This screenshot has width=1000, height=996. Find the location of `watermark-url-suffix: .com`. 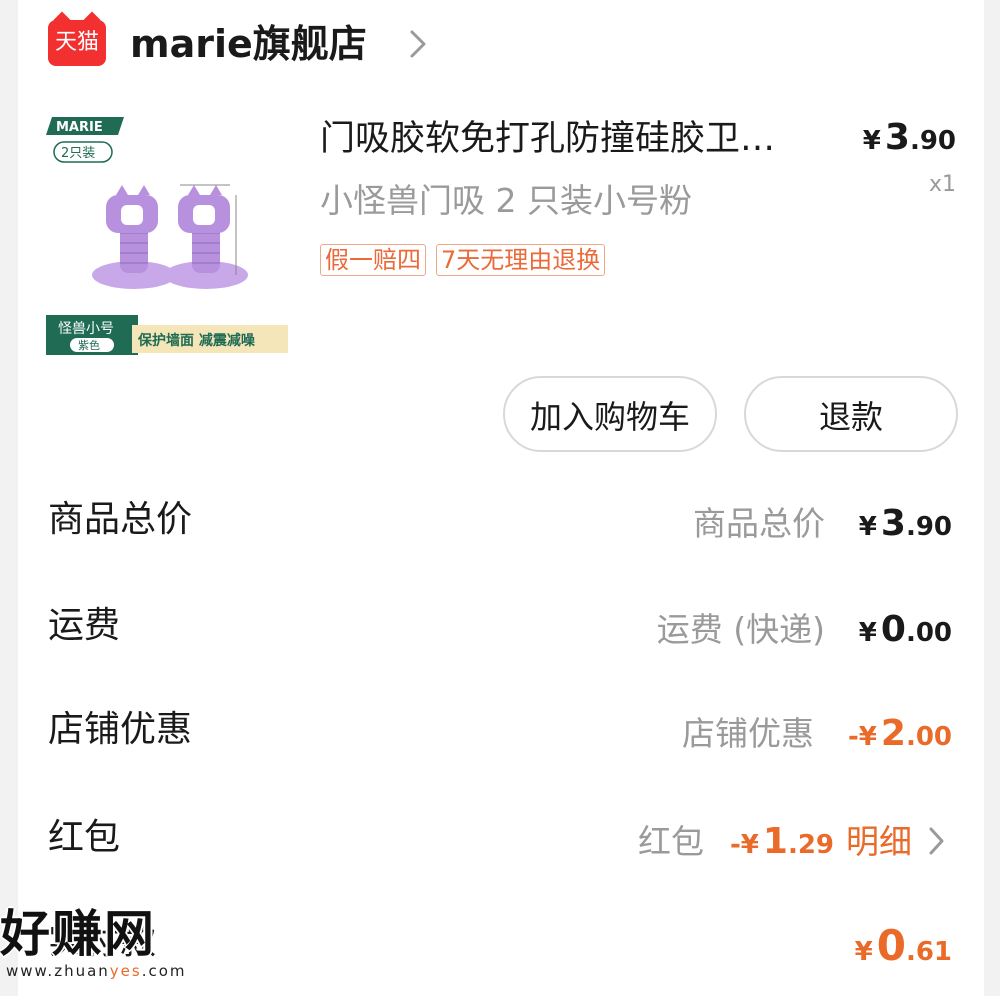

watermark-url-suffix: .com is located at coordinates (164, 971).